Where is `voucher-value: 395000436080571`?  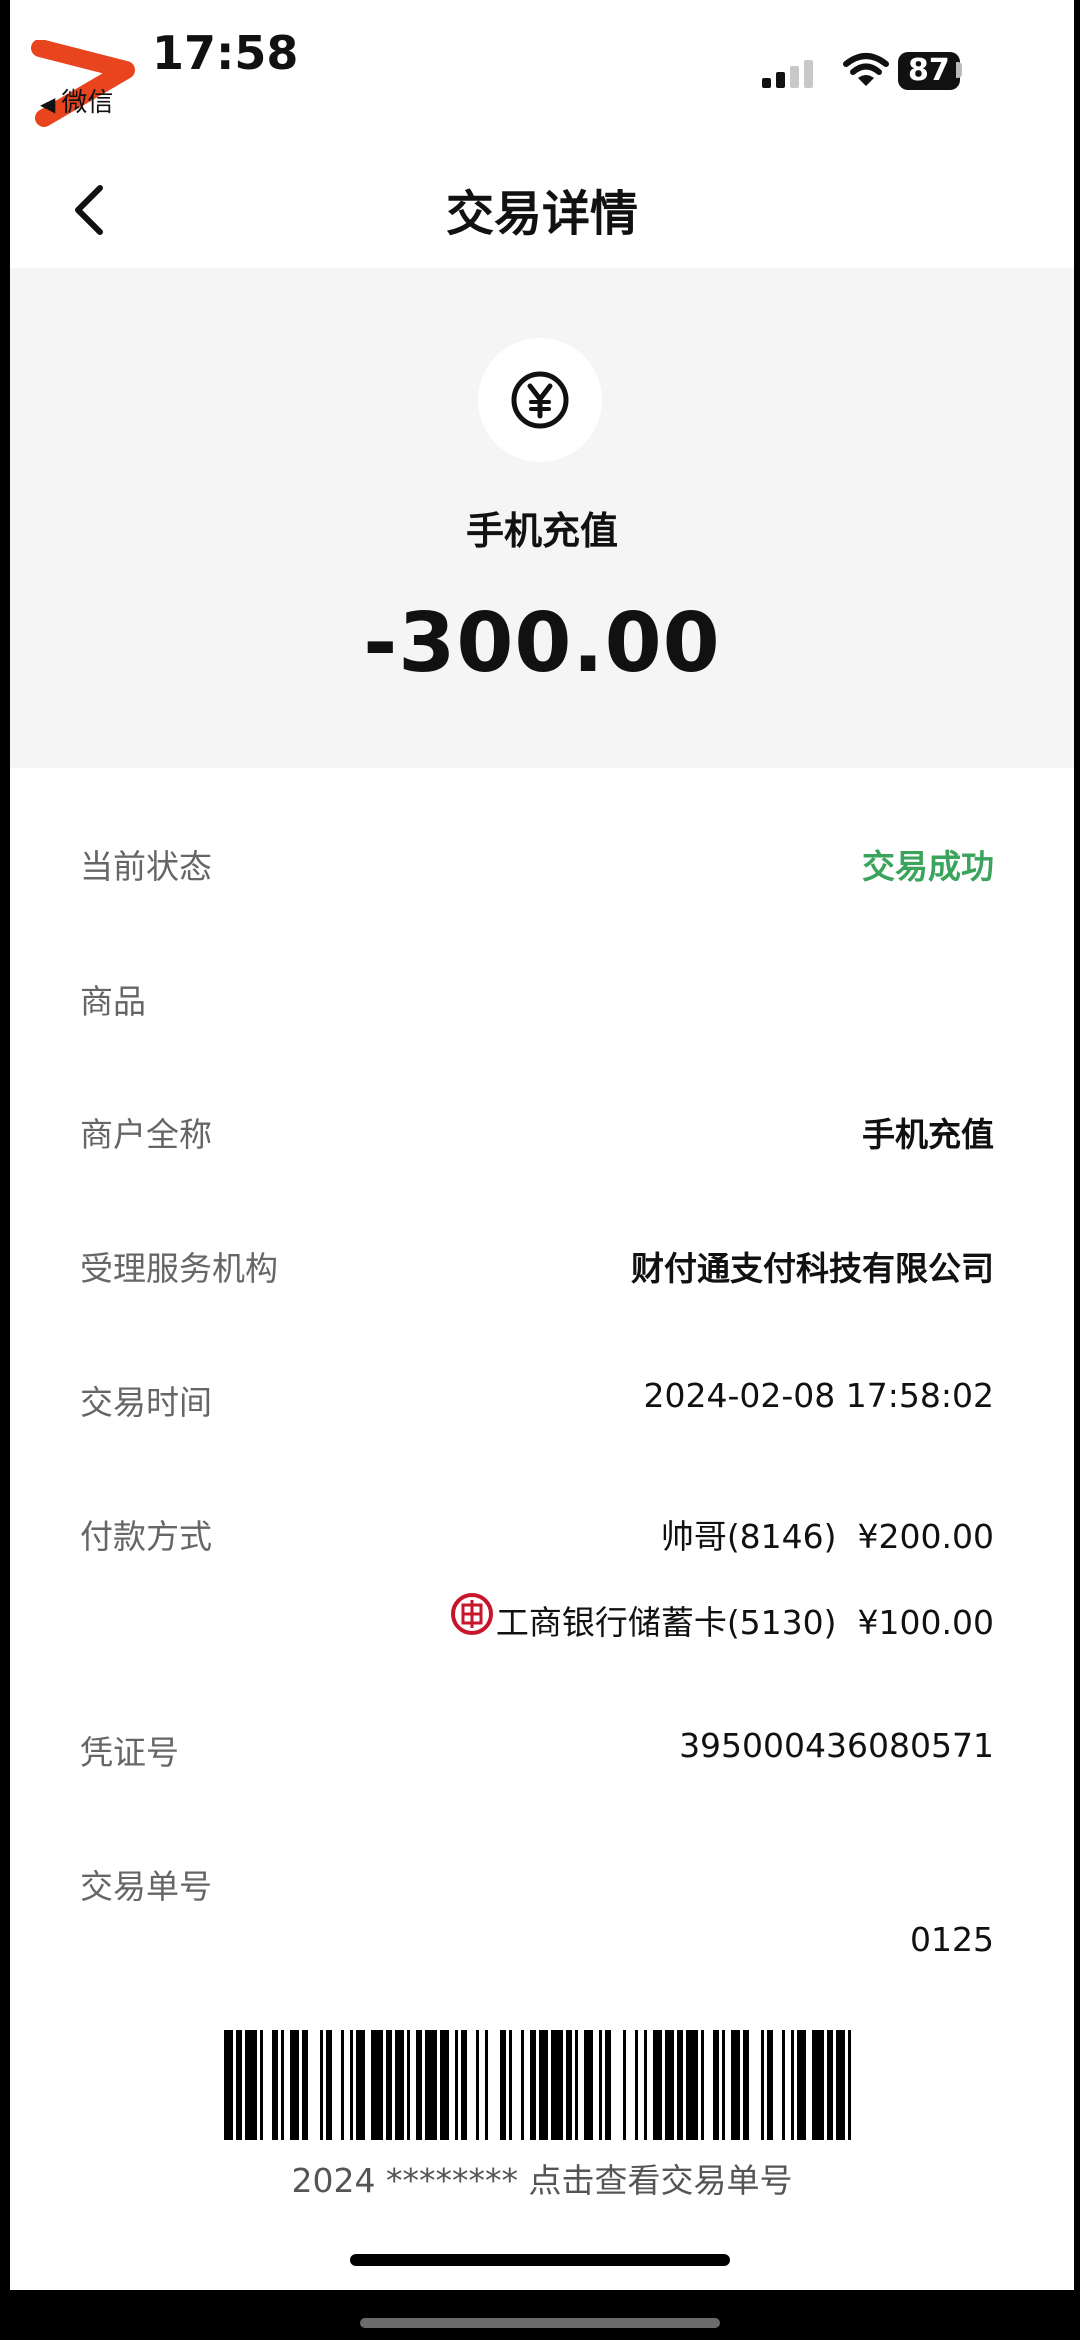 voucher-value: 395000436080571 is located at coordinates (836, 1745).